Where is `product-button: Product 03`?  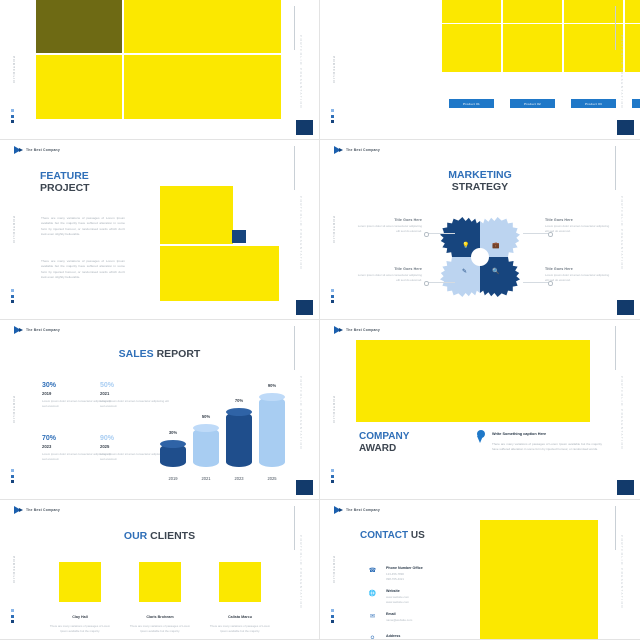
product-button: Product 03 is located at coordinates (593, 103).